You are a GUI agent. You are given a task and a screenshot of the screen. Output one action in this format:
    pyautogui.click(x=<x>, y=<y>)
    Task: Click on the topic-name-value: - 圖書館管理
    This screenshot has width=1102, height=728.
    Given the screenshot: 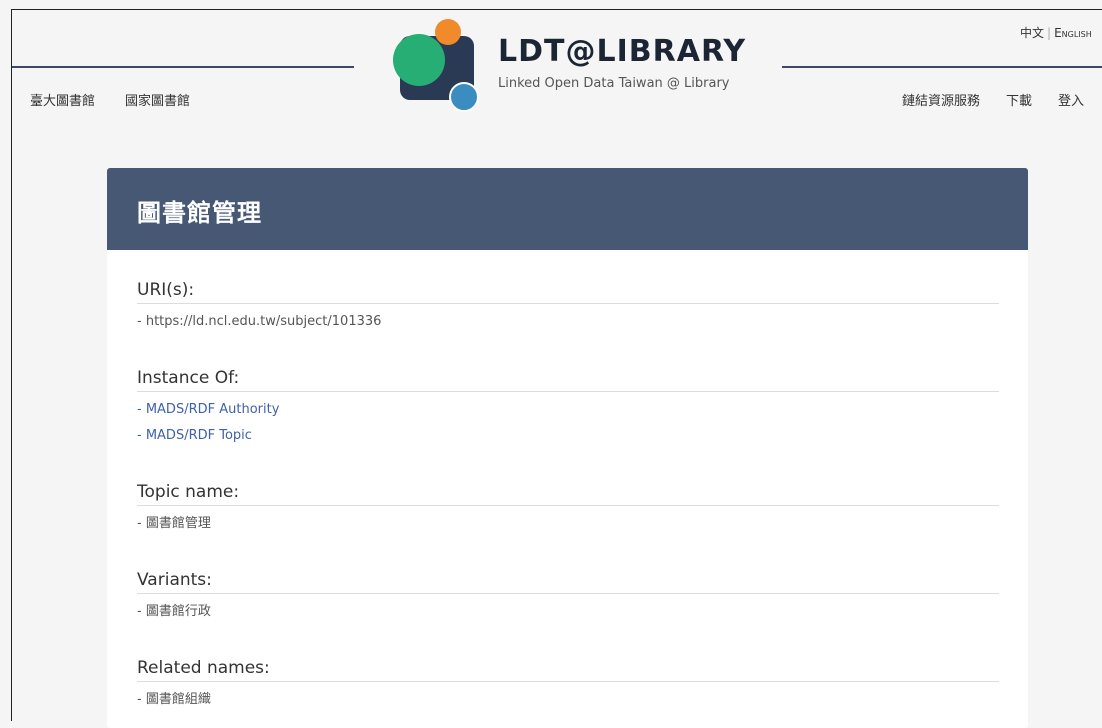 What is the action you would take?
    pyautogui.click(x=174, y=523)
    